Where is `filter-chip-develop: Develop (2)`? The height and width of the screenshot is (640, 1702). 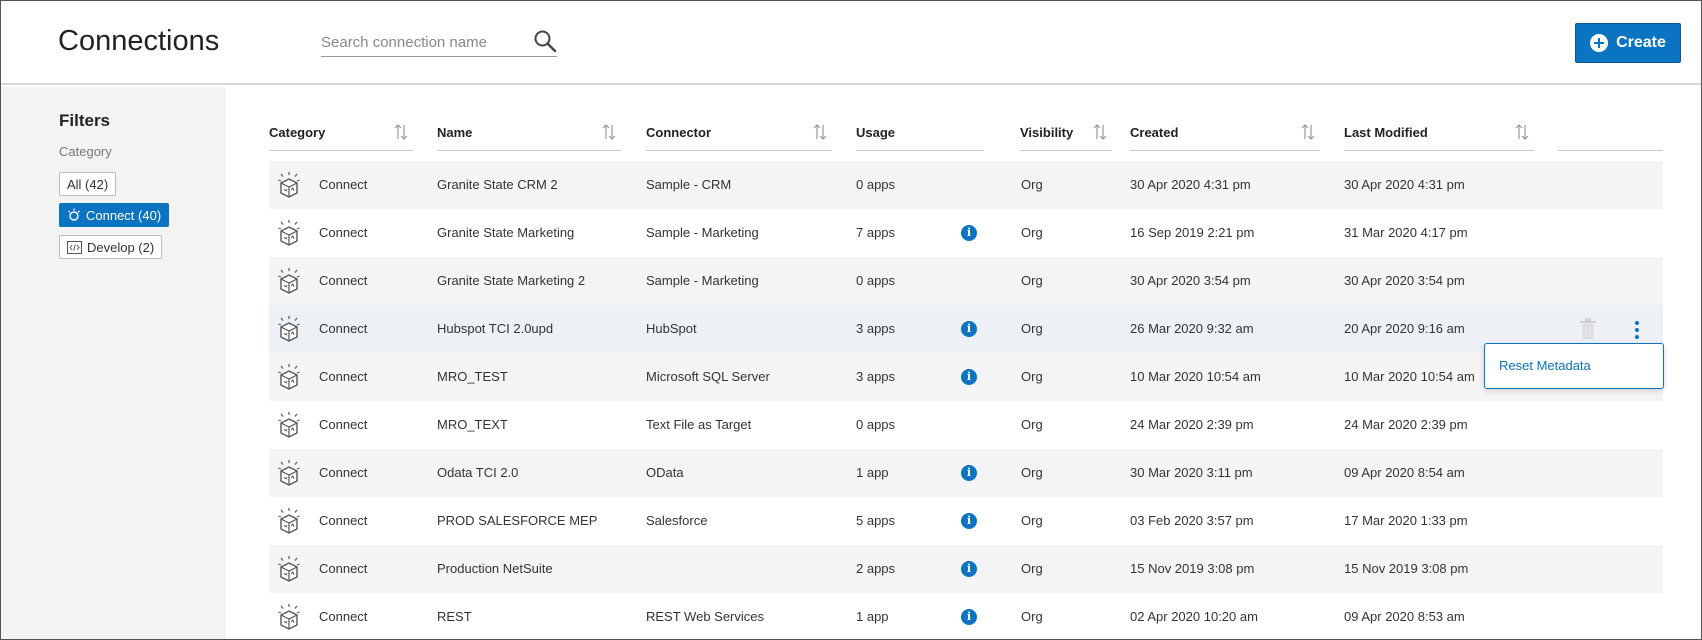
filter-chip-develop: Develop (2) is located at coordinates (111, 247).